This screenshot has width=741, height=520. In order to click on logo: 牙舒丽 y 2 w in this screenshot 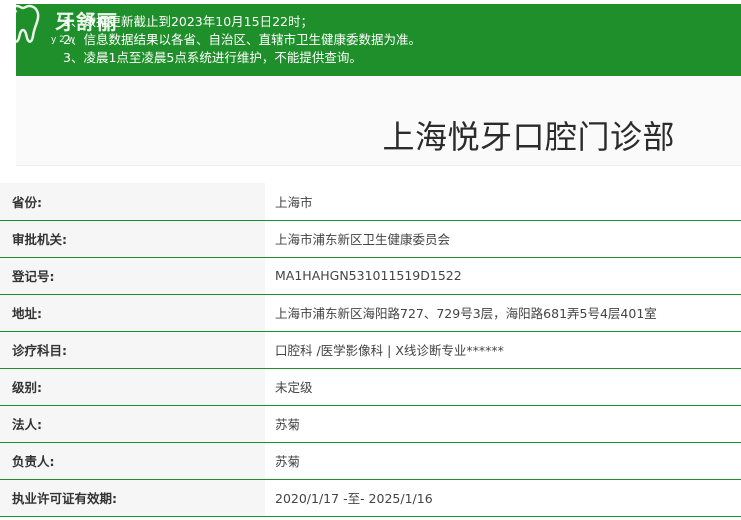, I will do `click(68, 25)`.